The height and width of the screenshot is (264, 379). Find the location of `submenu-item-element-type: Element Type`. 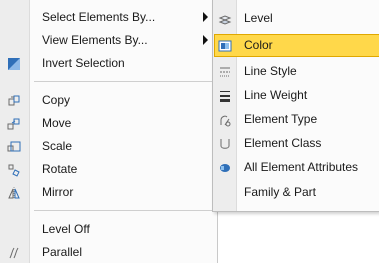

submenu-item-element-type: Element Type is located at coordinates (296, 119).